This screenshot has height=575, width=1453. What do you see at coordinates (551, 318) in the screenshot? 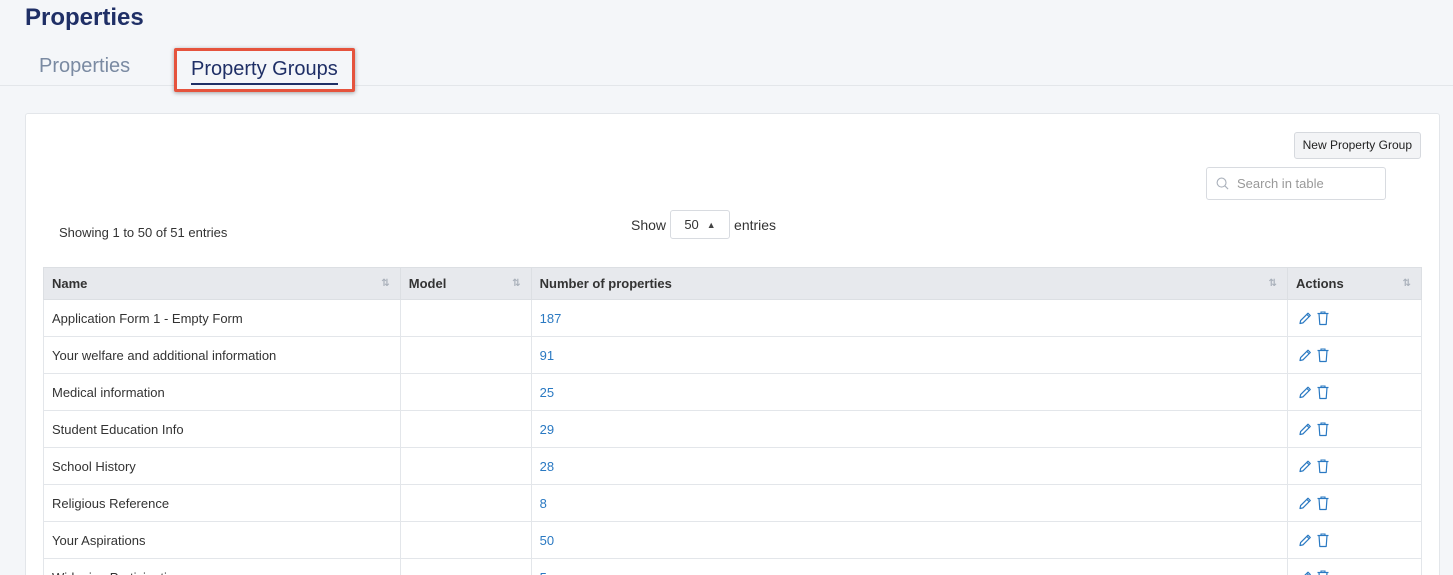
I see `property-count-link: 187` at bounding box center [551, 318].